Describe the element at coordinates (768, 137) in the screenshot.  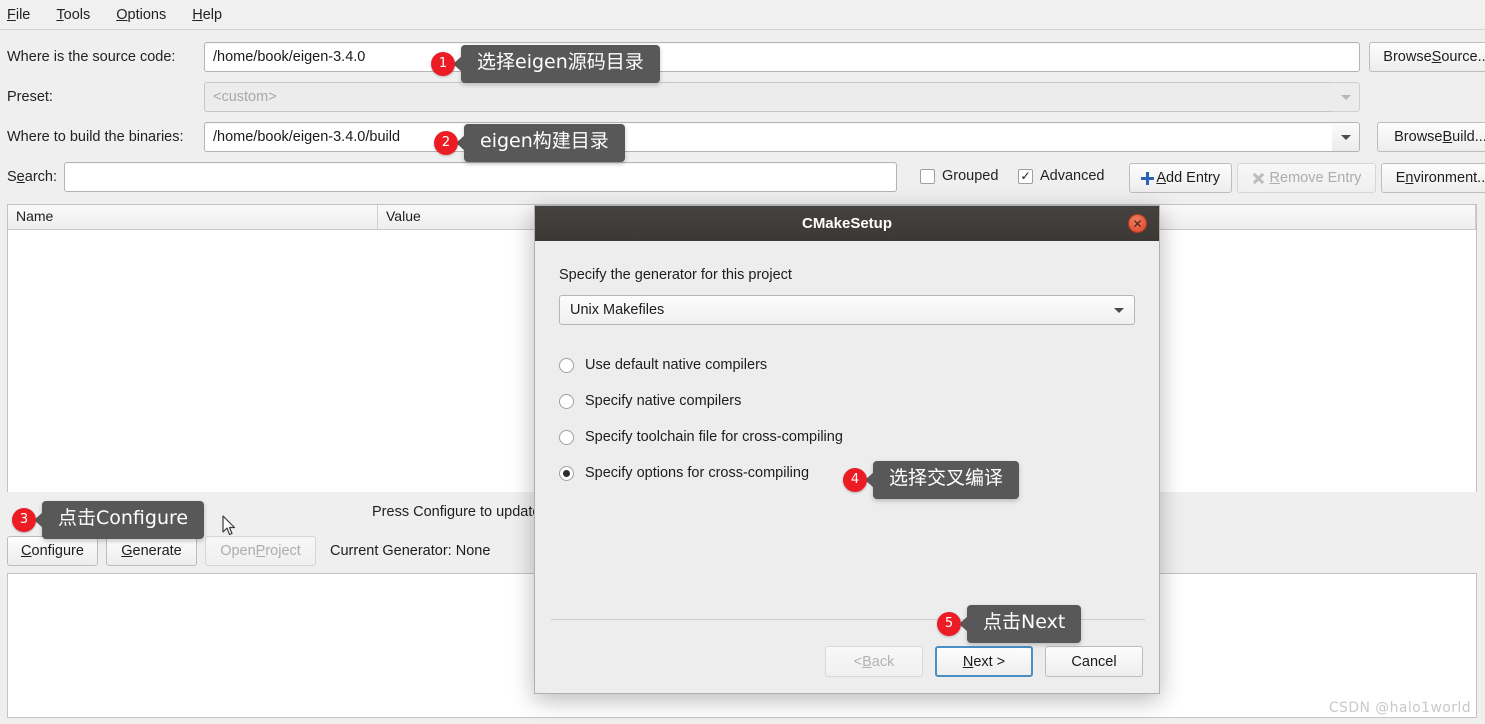
I see `build-input: /home/book/eigen-3.4.0/build` at that location.